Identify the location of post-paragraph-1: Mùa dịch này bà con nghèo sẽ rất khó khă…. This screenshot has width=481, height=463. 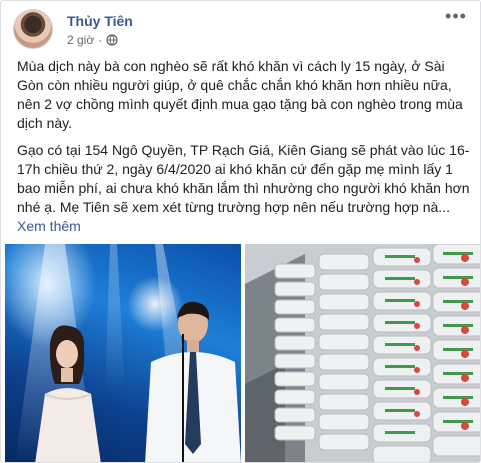
(240, 94).